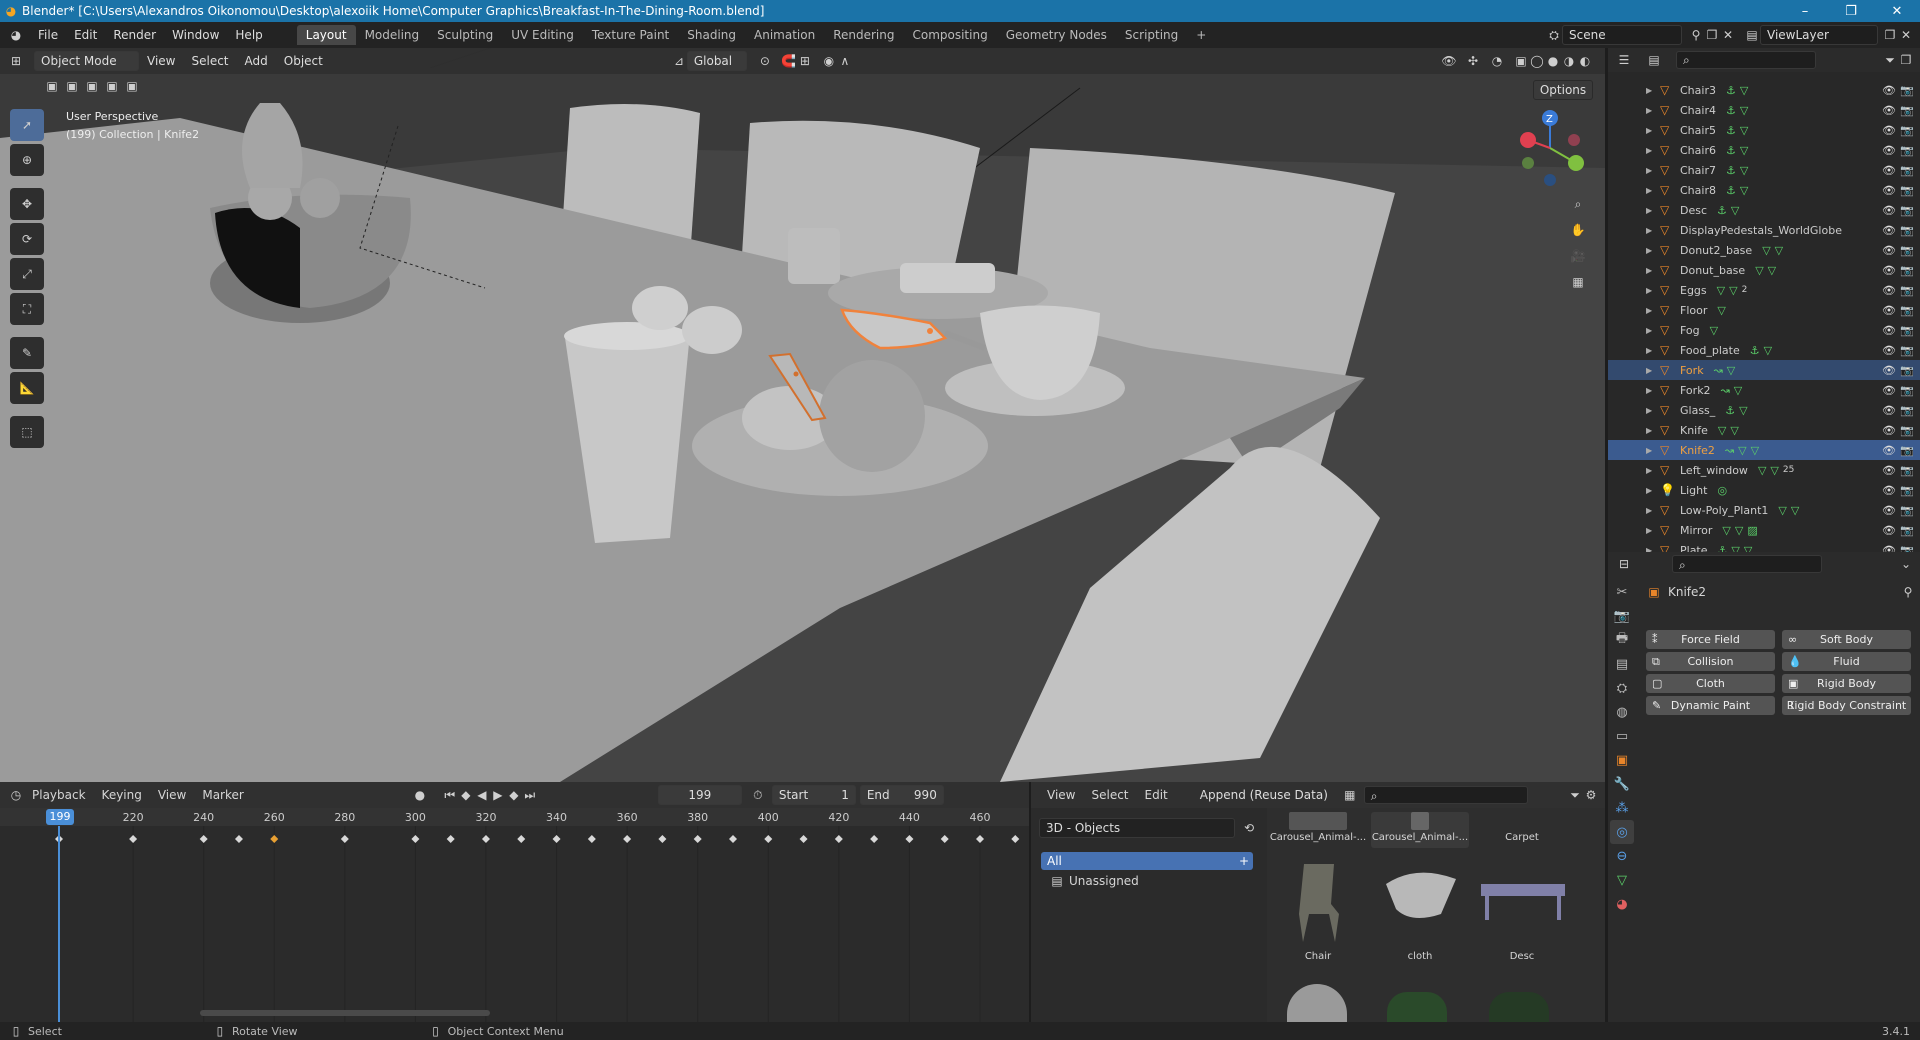 The height and width of the screenshot is (1040, 1920). What do you see at coordinates (1764, 230) in the screenshot?
I see `outliner-row: ▶ ▽ DisplayPedestals_WorldGlobe 👁 📷` at bounding box center [1764, 230].